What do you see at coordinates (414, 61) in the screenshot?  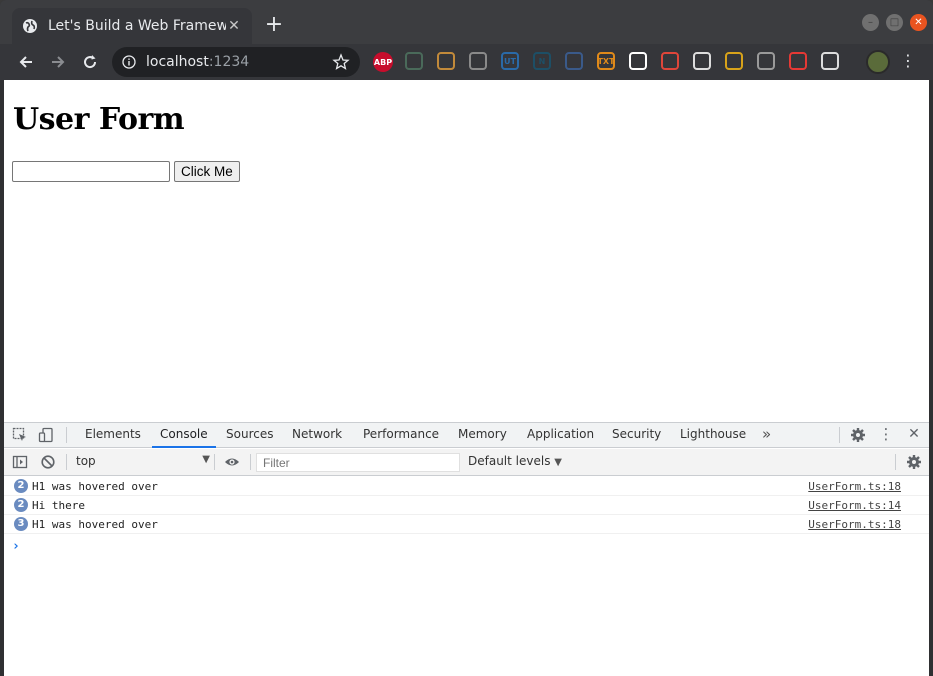 I see `graph-extension-icon` at bounding box center [414, 61].